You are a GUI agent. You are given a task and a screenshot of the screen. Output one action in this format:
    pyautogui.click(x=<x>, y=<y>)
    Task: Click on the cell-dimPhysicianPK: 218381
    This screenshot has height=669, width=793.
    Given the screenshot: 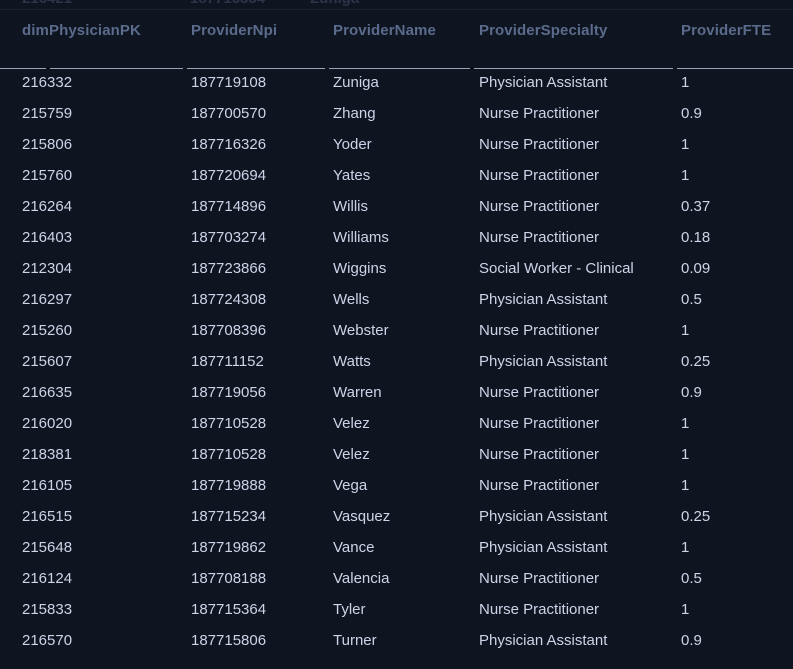 What is the action you would take?
    pyautogui.click(x=47, y=454)
    